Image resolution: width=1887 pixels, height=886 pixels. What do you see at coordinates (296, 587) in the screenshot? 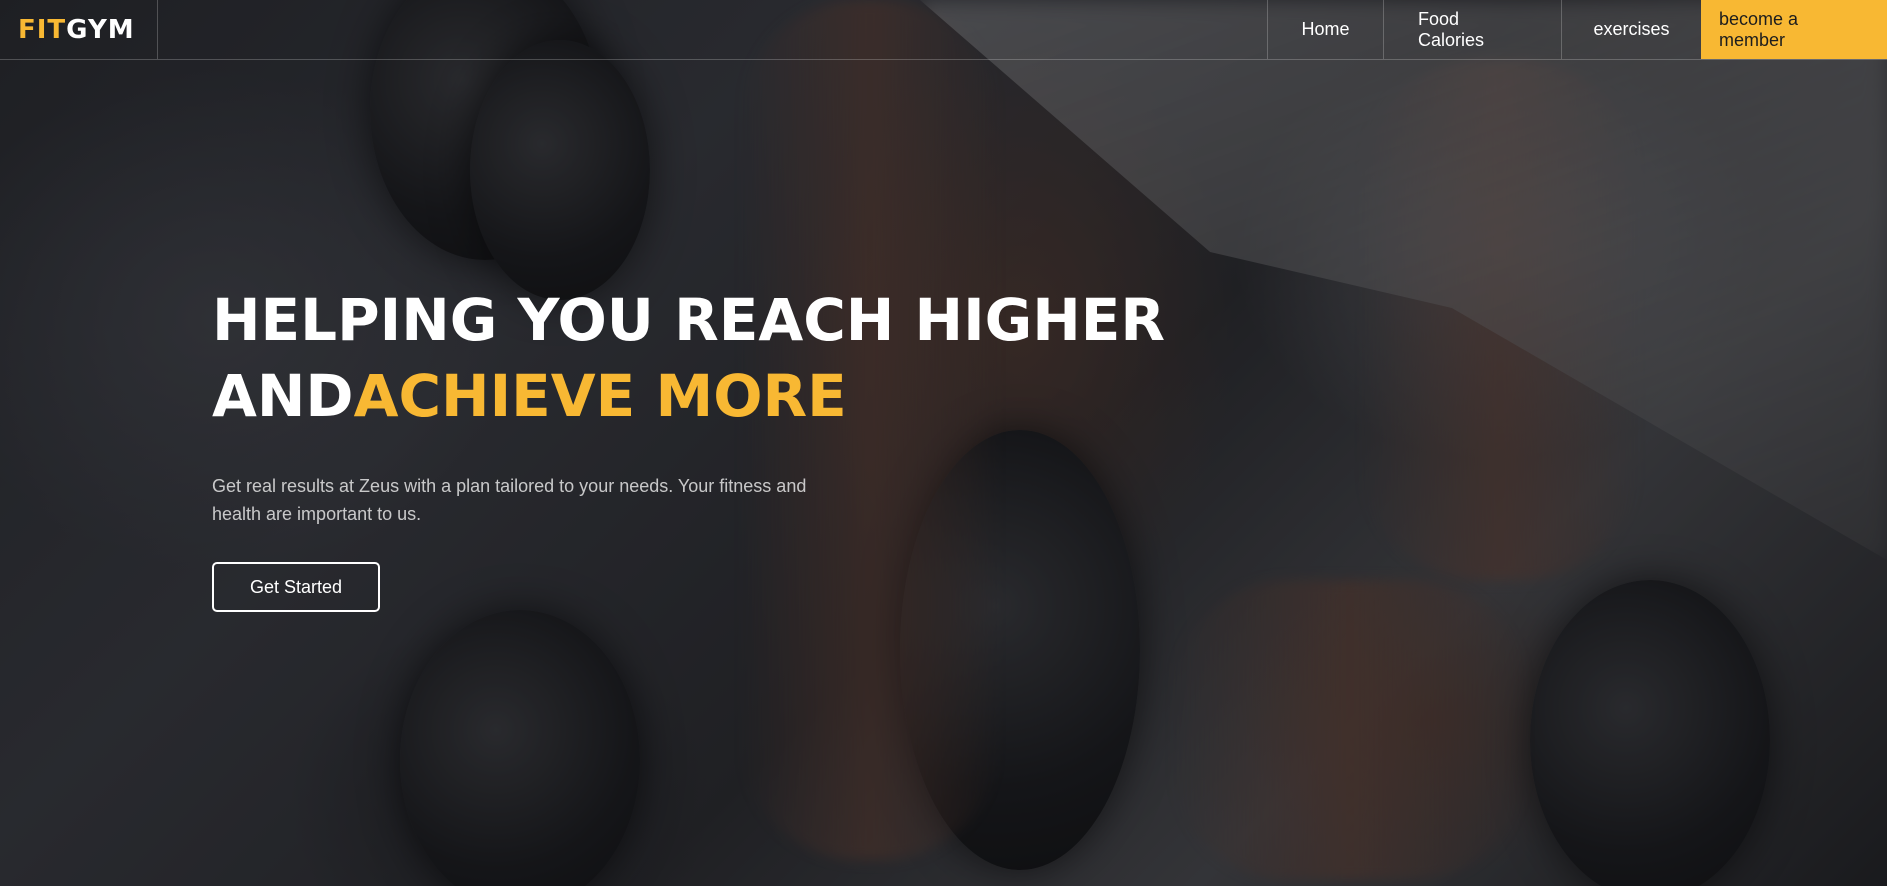
I see `get-started-button: Get Started` at bounding box center [296, 587].